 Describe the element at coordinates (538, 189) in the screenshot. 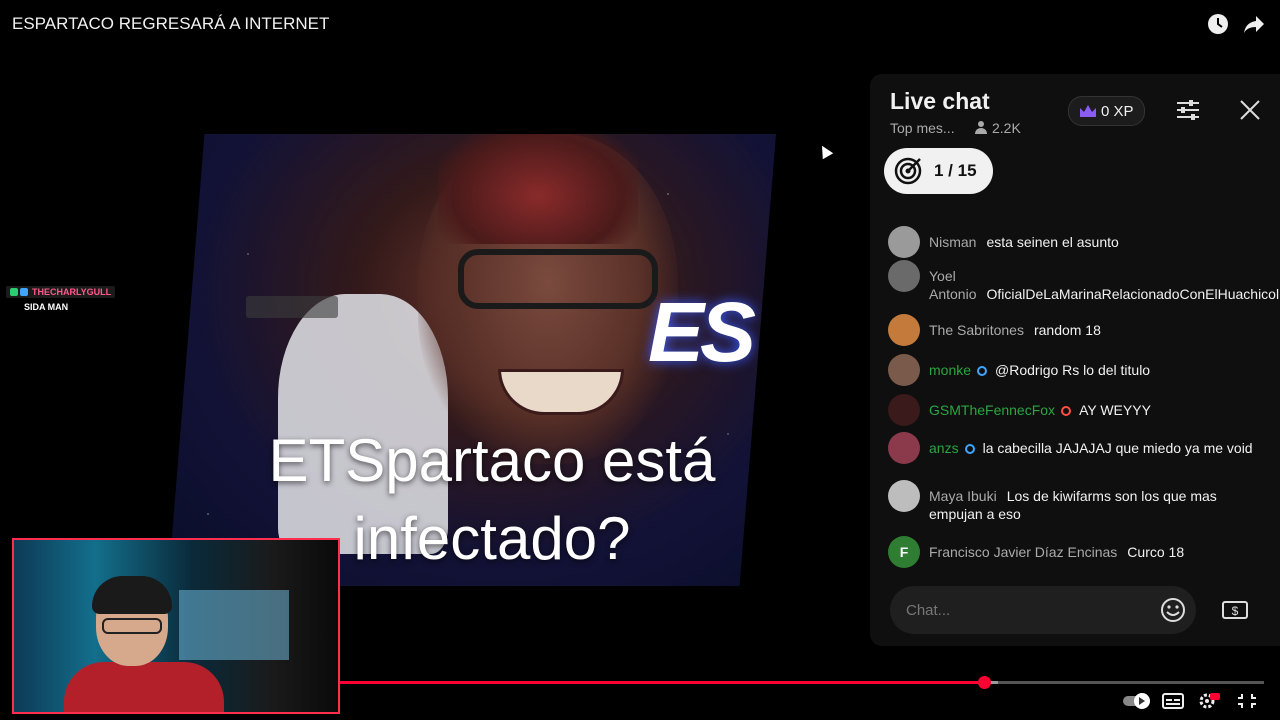

I see `cartoon-hair` at that location.